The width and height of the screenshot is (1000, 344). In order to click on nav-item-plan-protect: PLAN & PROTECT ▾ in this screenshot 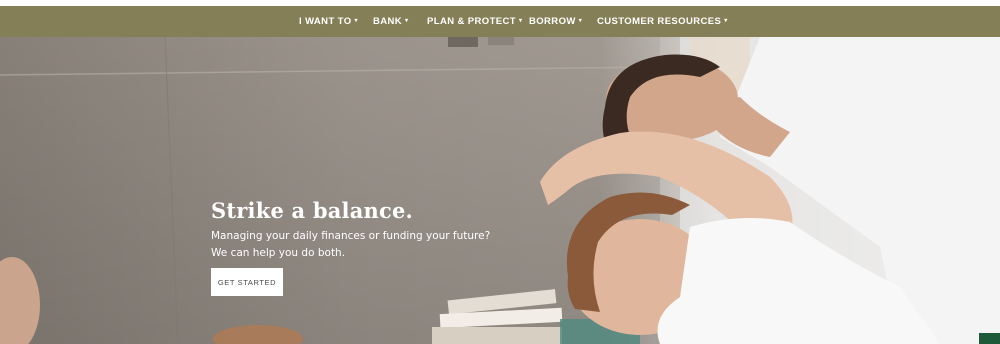, I will do `click(474, 21)`.